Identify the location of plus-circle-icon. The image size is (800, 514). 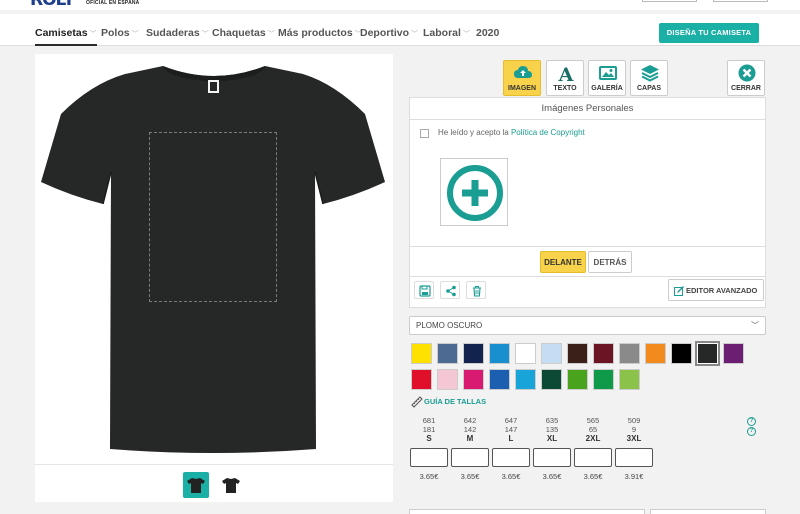
(475, 193).